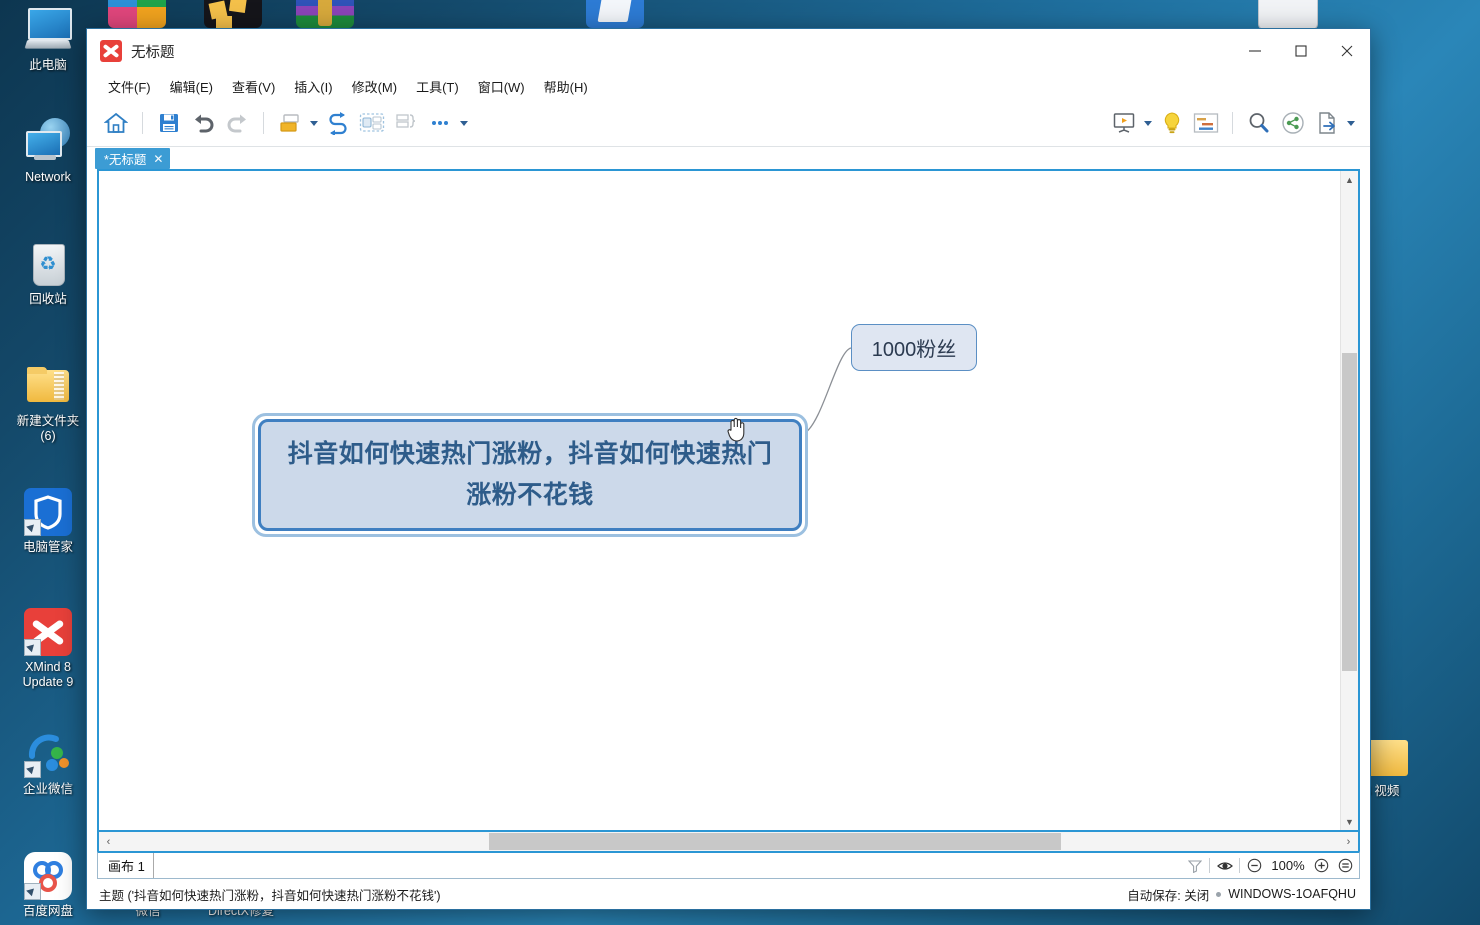  I want to click on brainstorm-icon, so click(1172, 123).